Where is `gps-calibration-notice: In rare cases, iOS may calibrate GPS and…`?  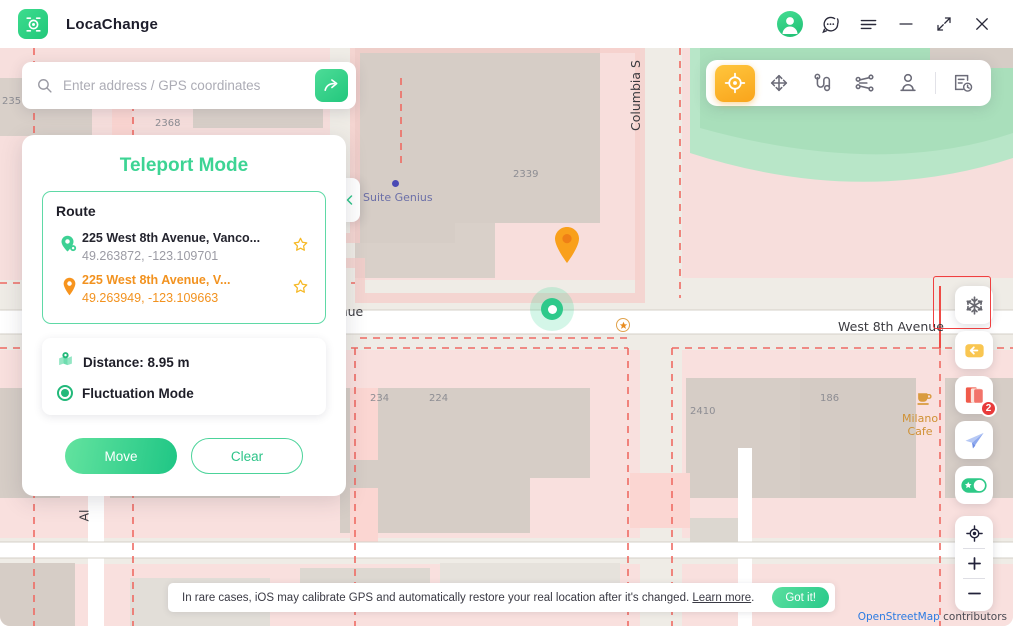
gps-calibration-notice: In rare cases, iOS may calibrate GPS and… is located at coordinates (501, 597).